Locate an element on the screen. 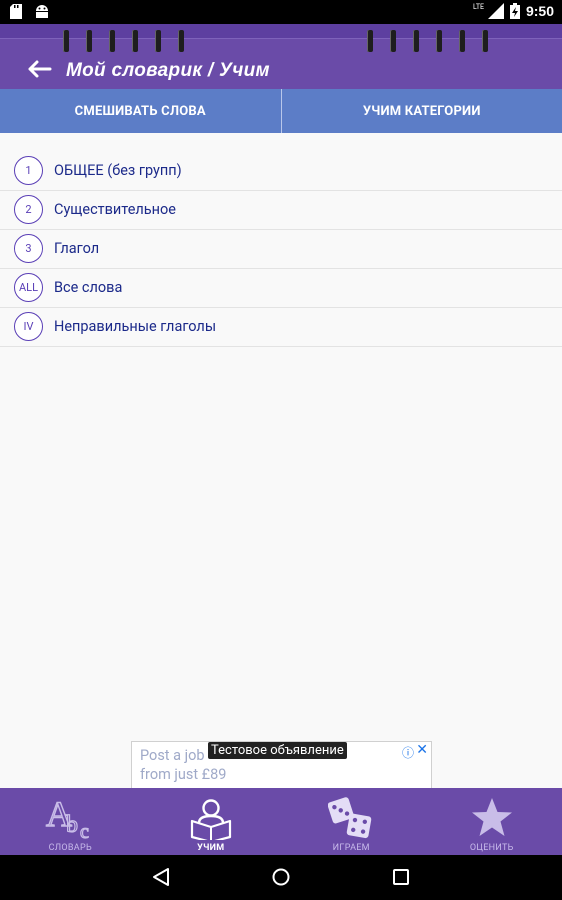 The height and width of the screenshot is (900, 562). category-label: Глагол is located at coordinates (77, 248).